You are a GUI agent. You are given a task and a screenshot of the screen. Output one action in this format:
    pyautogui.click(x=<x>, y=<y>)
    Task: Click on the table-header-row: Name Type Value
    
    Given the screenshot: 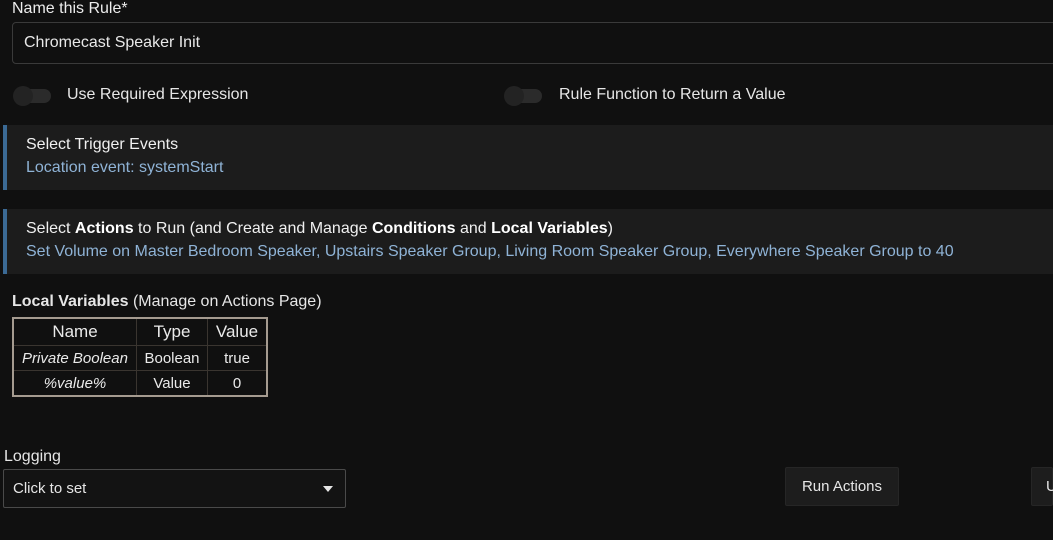 What is the action you would take?
    pyautogui.click(x=140, y=331)
    